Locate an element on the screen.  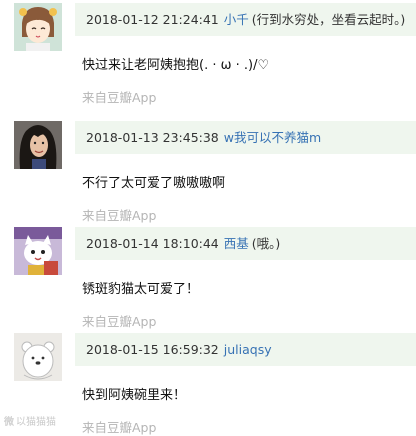
woman-photo-avatar-icon is located at coordinates (38, 145).